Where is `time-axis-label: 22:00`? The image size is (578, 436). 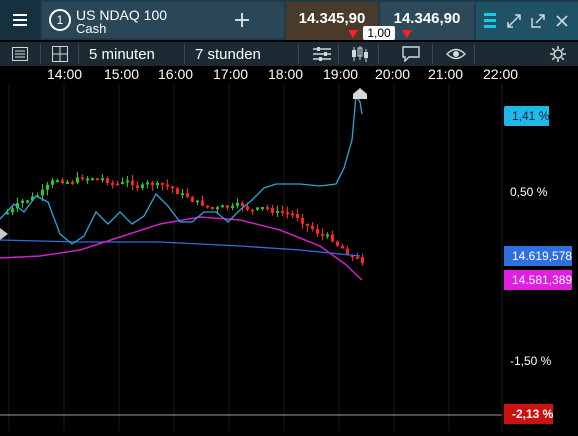 time-axis-label: 22:00 is located at coordinates (501, 74).